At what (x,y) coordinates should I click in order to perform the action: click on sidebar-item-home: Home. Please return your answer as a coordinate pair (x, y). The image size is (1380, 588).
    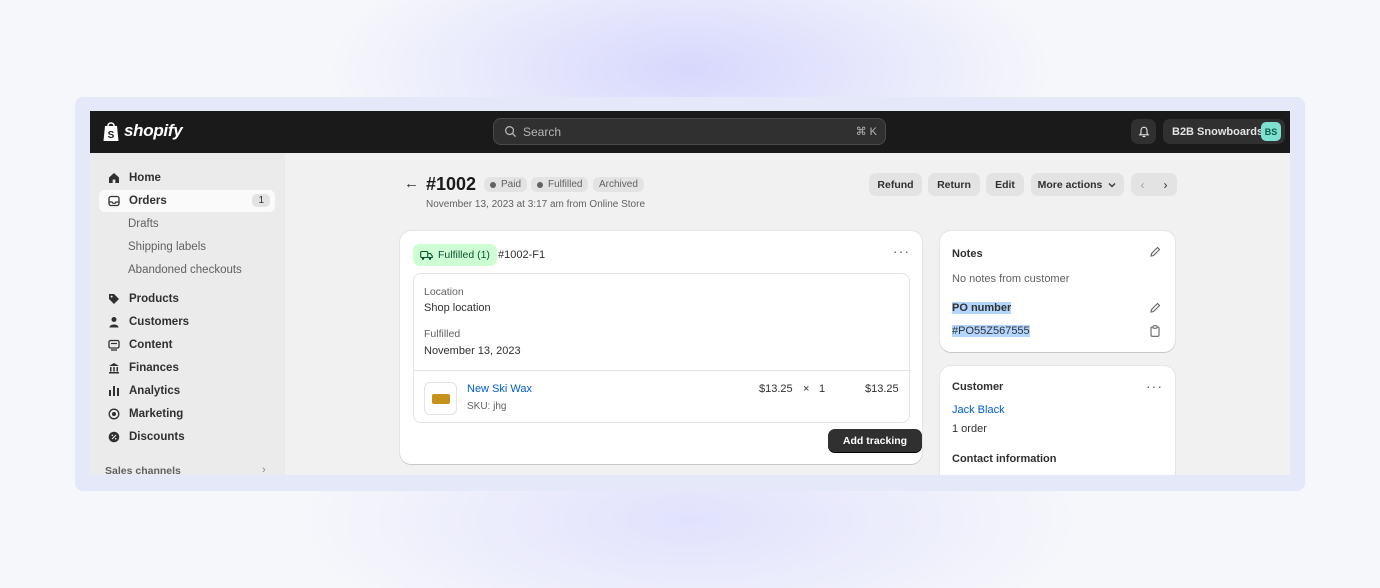
    Looking at the image, I should click on (187, 178).